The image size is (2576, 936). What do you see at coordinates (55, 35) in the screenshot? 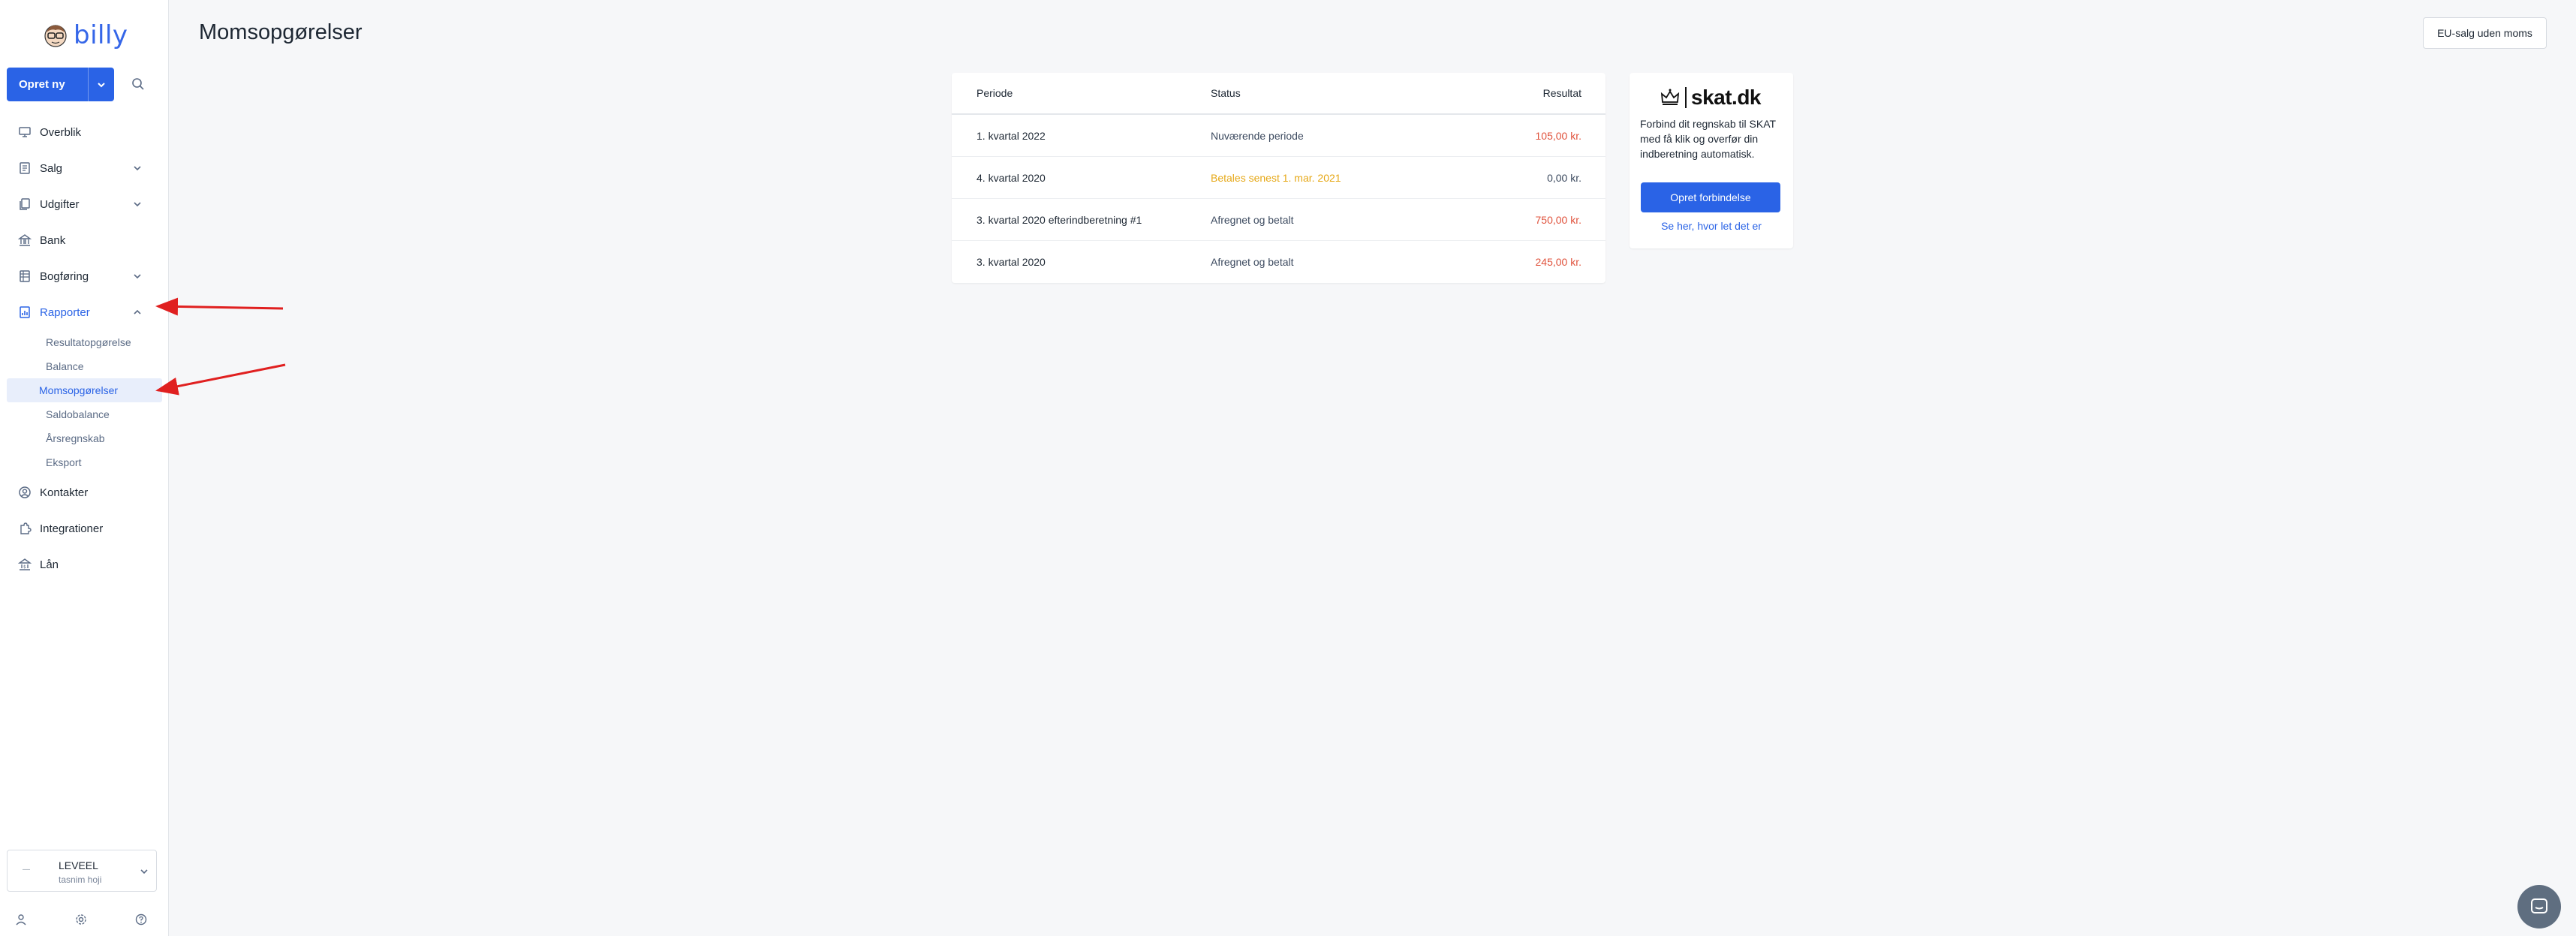
I see `billy-face-icon` at bounding box center [55, 35].